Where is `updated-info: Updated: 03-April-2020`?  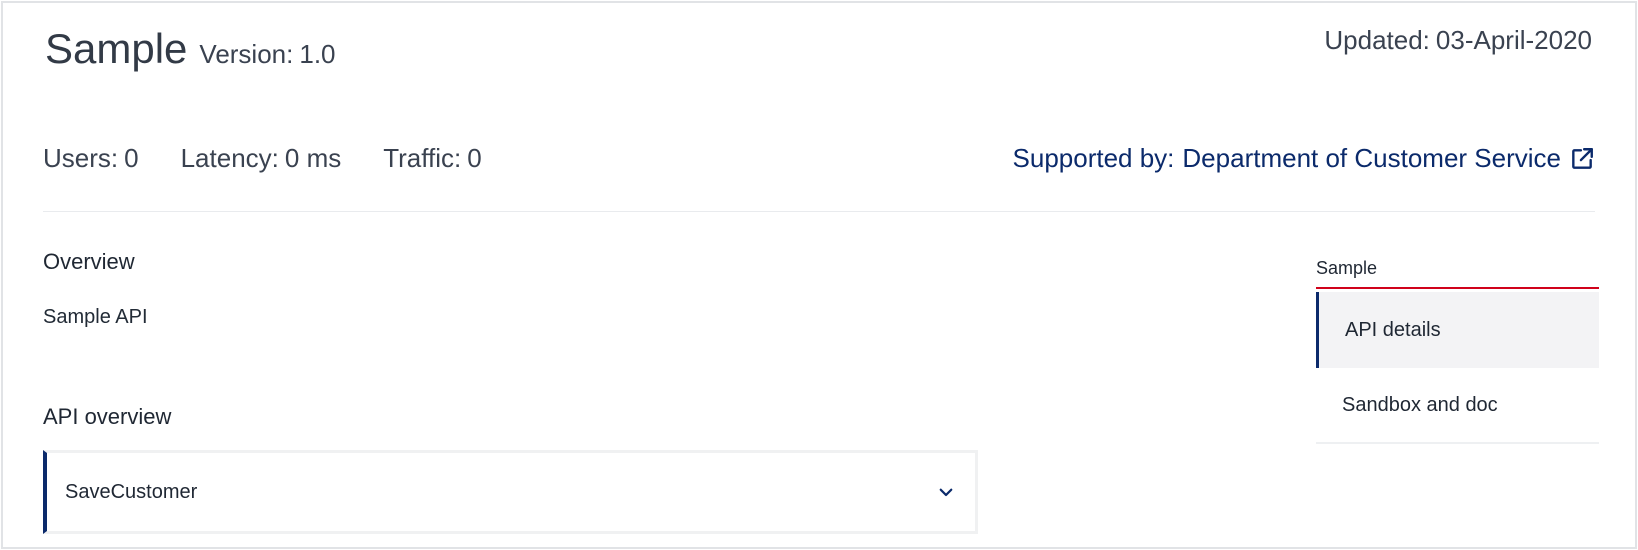 updated-info: Updated: 03-April-2020 is located at coordinates (1458, 40).